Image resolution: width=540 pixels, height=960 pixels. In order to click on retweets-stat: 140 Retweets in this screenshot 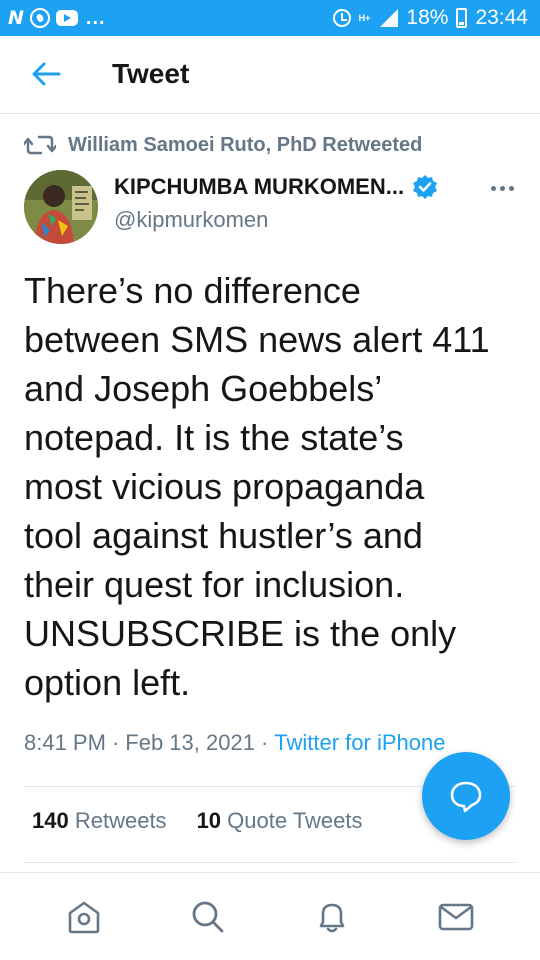, I will do `click(99, 821)`.